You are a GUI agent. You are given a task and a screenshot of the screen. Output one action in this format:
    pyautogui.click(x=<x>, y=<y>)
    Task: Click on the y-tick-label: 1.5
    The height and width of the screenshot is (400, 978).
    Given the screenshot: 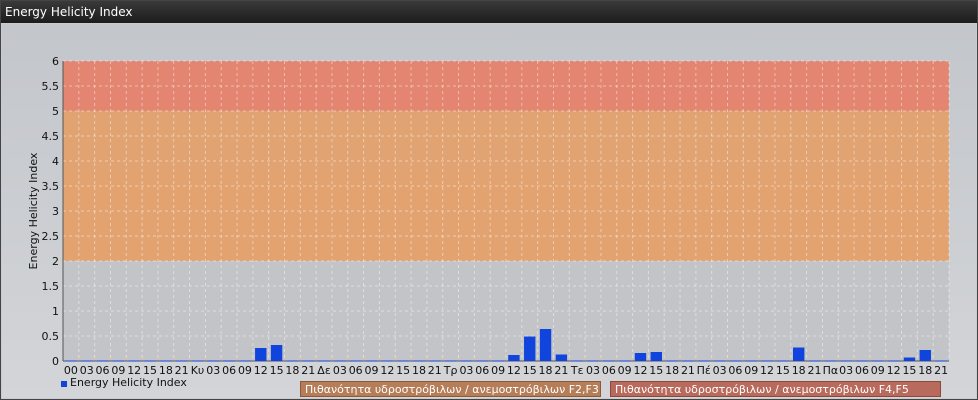 What is the action you would take?
    pyautogui.click(x=51, y=286)
    